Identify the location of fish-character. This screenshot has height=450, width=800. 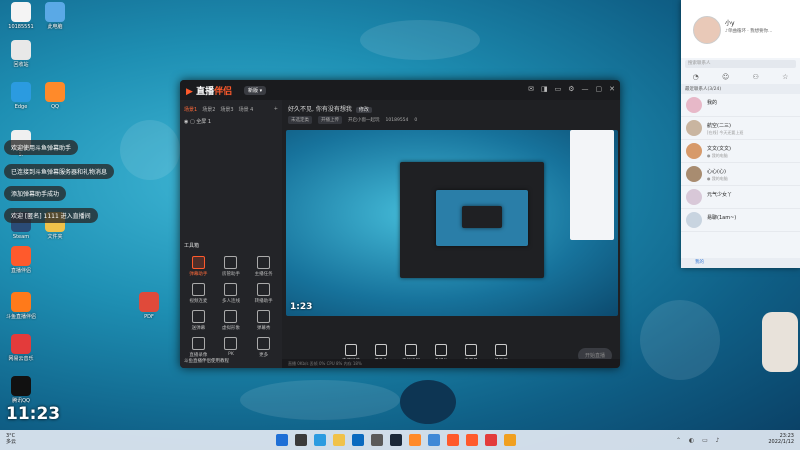
(428, 402).